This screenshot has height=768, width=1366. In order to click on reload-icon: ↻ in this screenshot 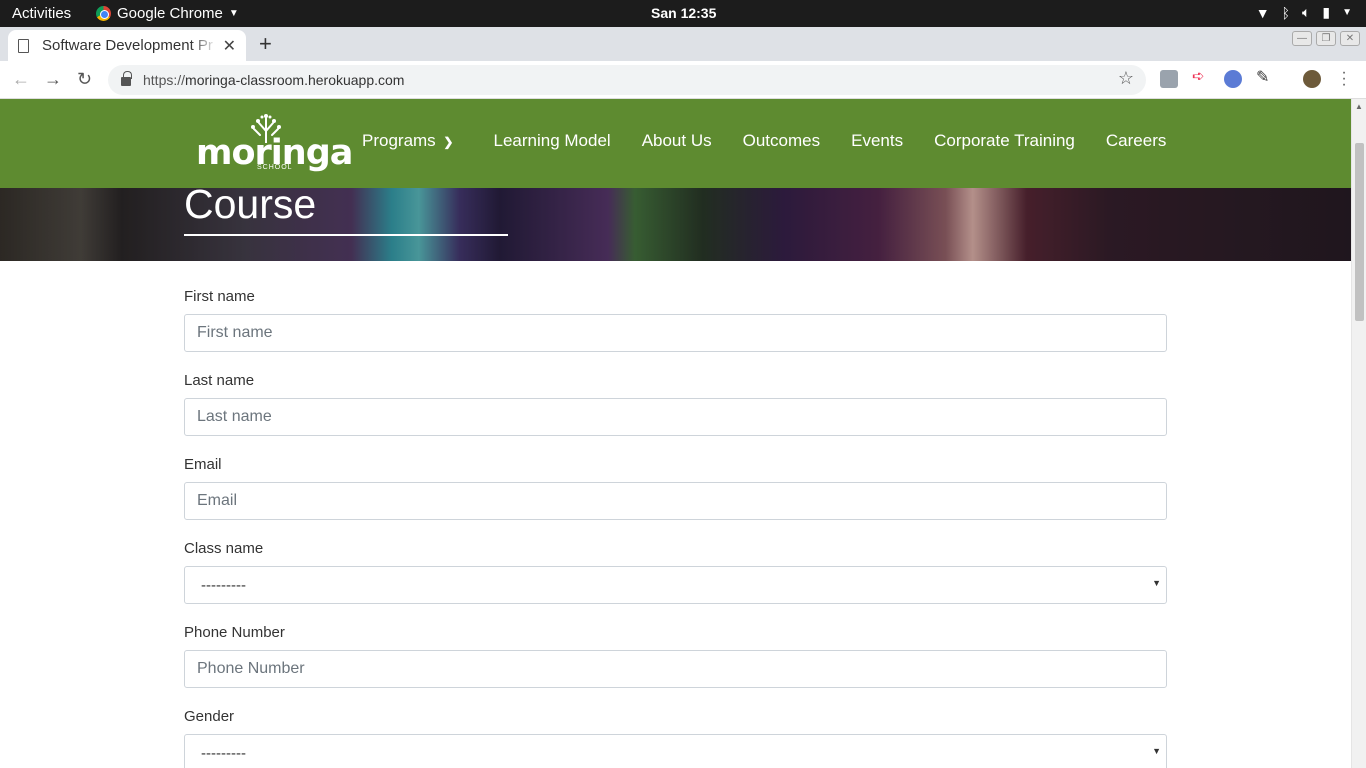, I will do `click(84, 79)`.